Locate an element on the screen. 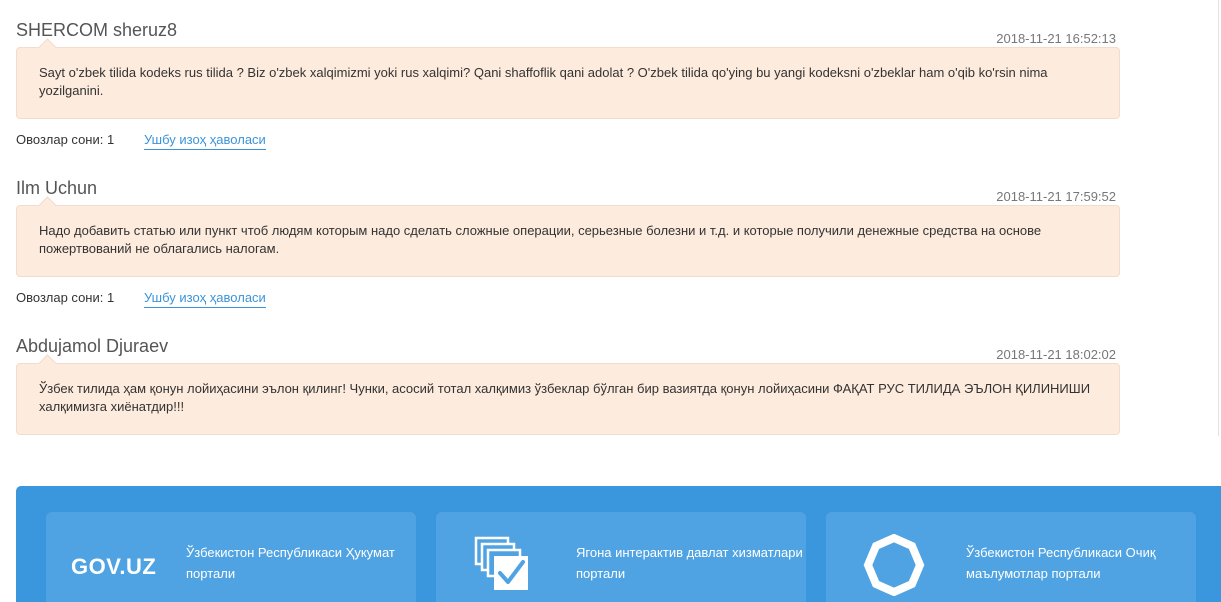 The height and width of the screenshot is (602, 1221). comment-timestamp: 2018-11-21 17:59:52 is located at coordinates (1056, 196).